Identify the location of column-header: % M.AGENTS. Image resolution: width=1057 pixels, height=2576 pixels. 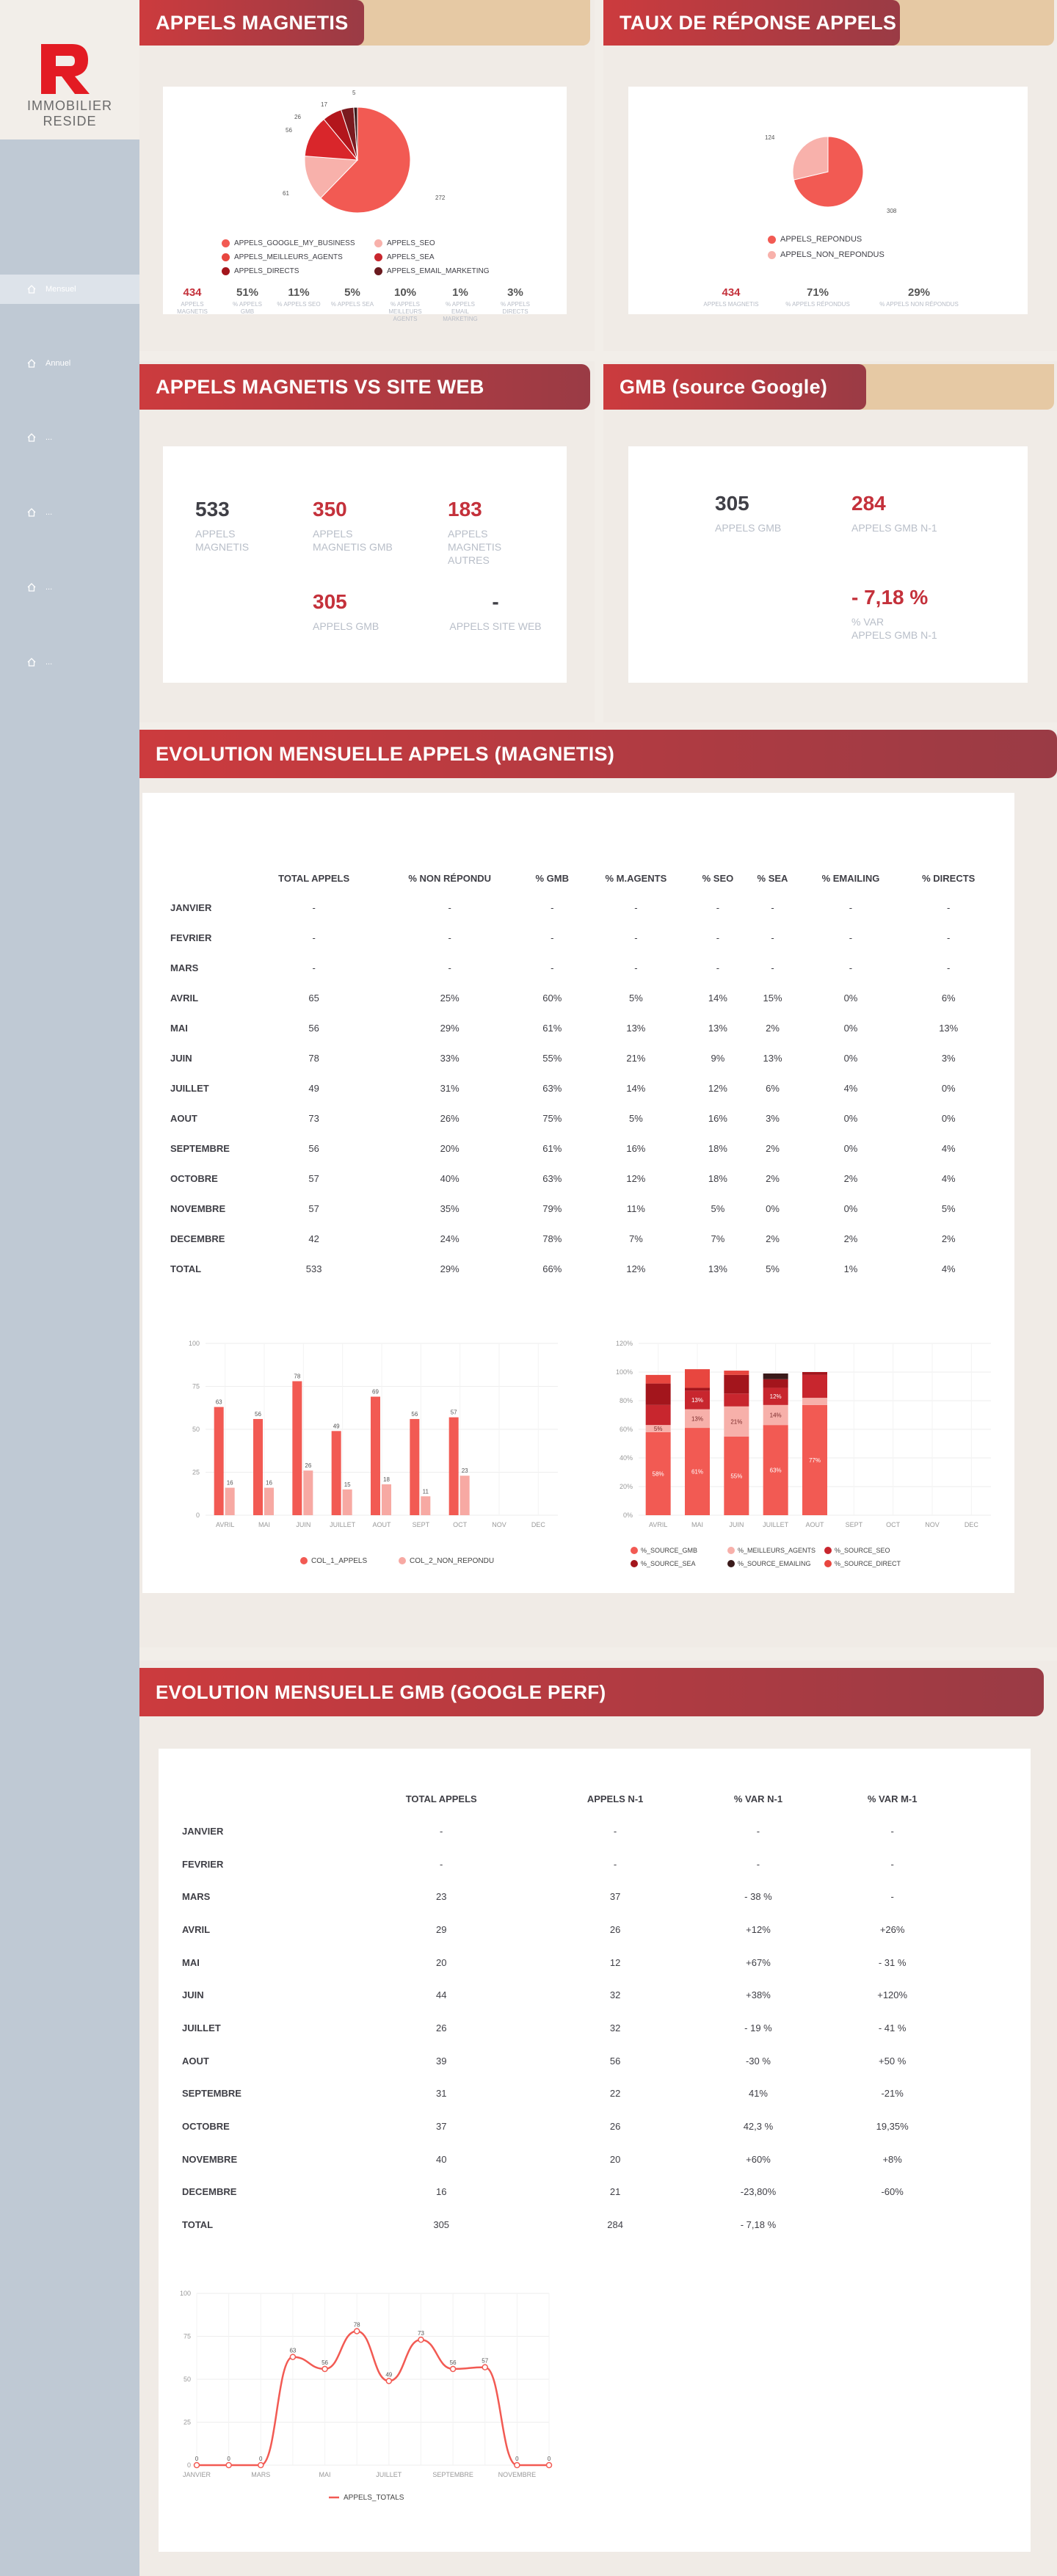
(635, 878).